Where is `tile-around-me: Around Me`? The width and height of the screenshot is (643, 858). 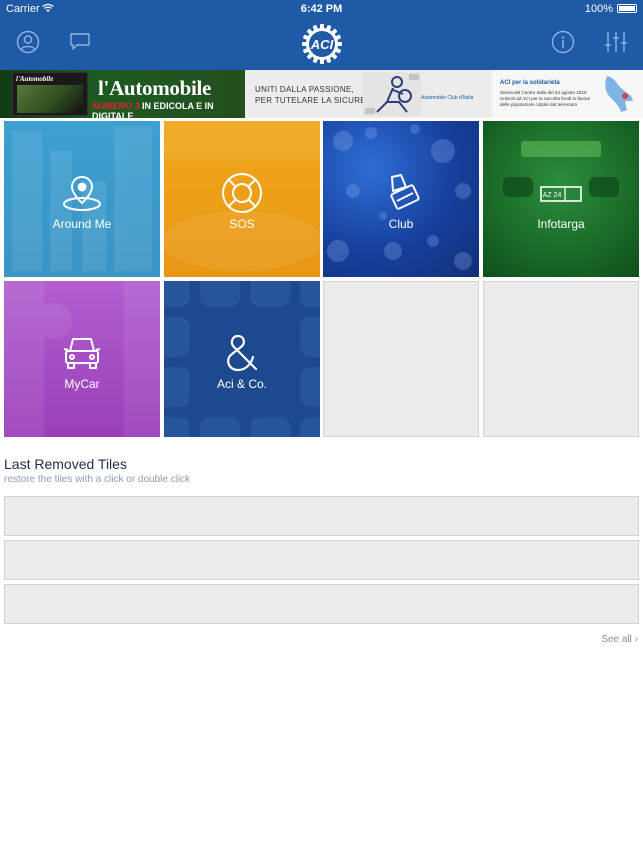
tile-around-me: Around Me is located at coordinates (82, 199).